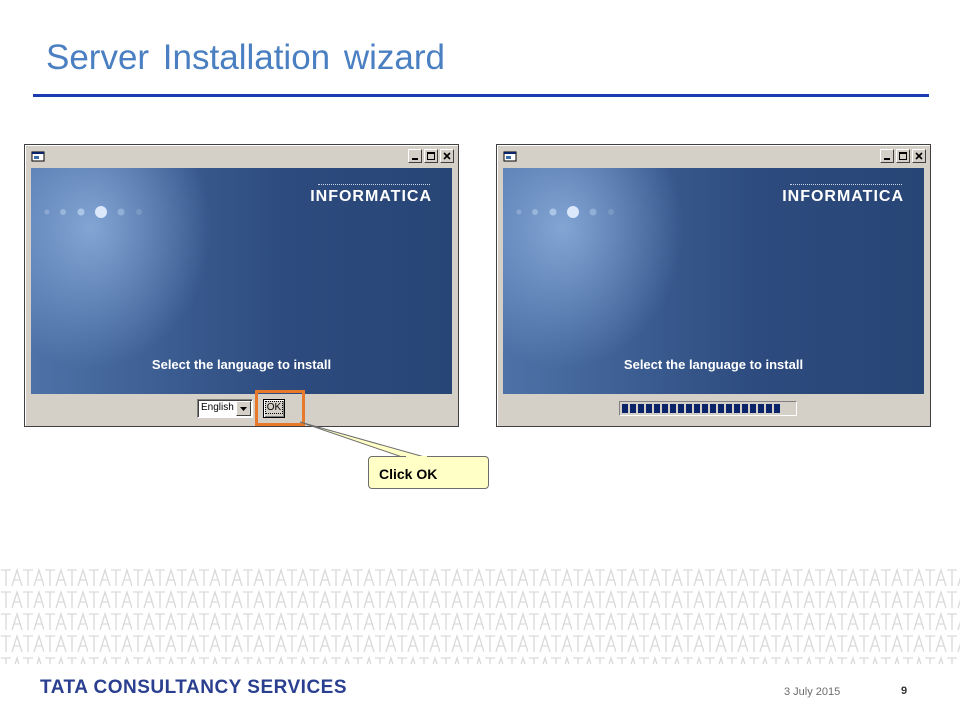 This screenshot has height=720, width=960. I want to click on install-progress-bar, so click(708, 408).